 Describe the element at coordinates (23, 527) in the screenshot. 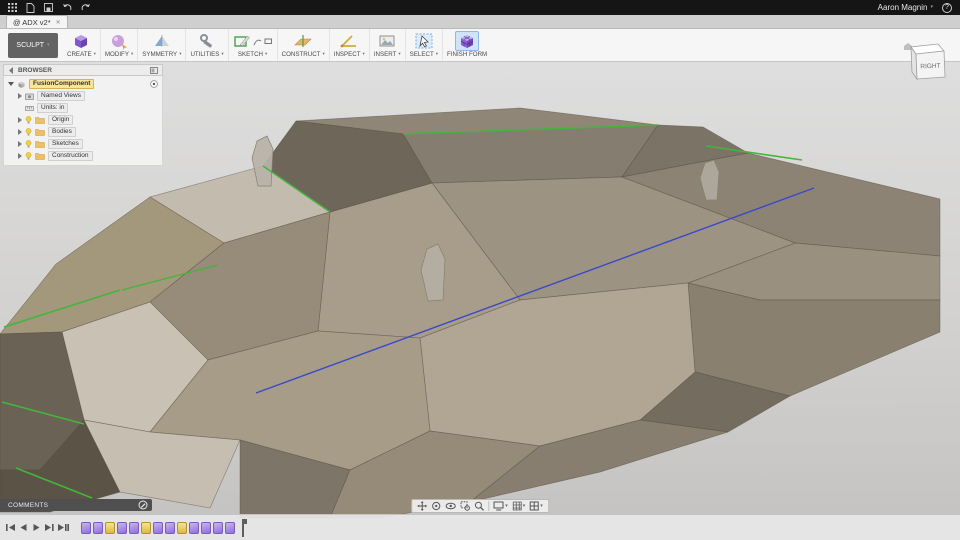

I see `step-back-icon` at that location.